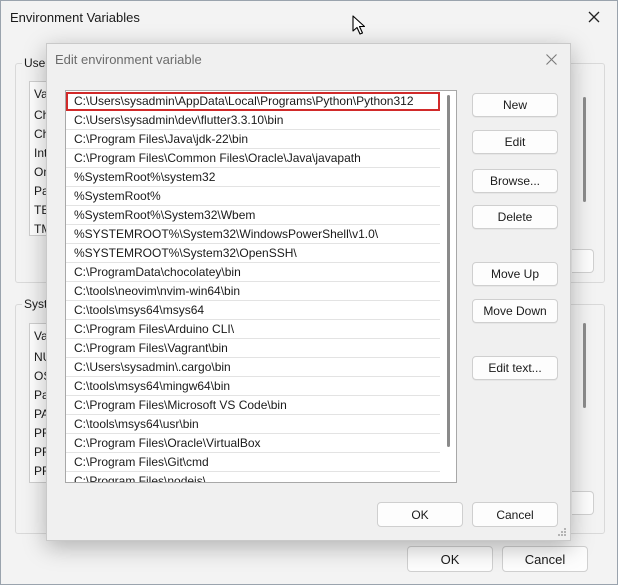 This screenshot has width=618, height=585. I want to click on window-titlebar: Environment Variables, so click(309, 17).